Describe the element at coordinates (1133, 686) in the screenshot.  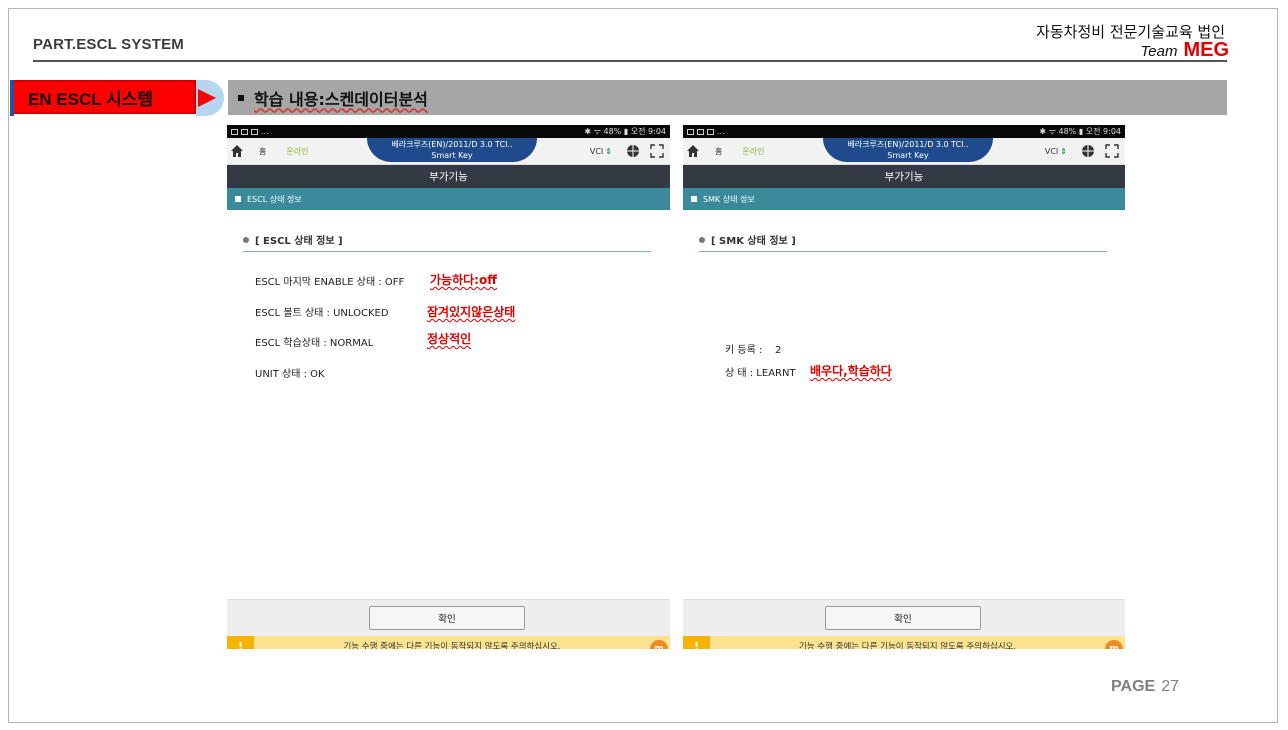
I see `page-label: PAGE` at that location.